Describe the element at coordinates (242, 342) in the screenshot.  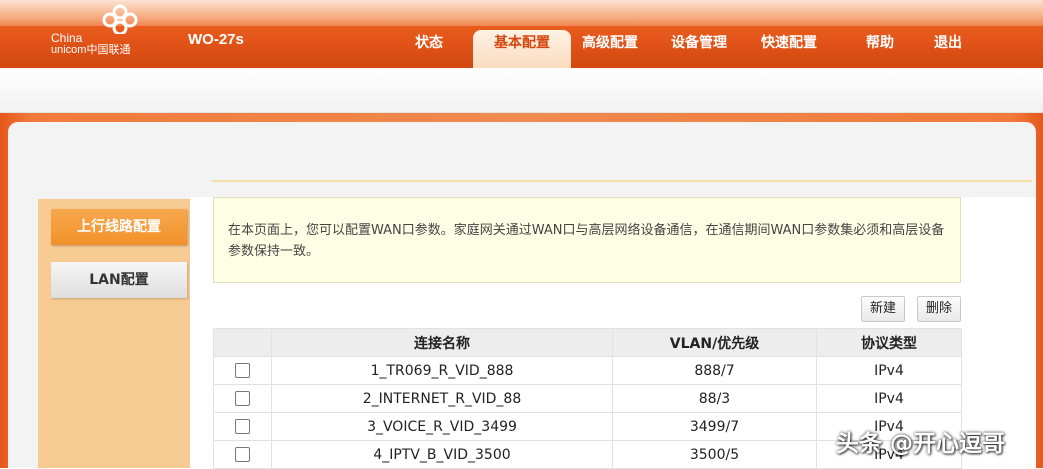
I see `column-header-select` at that location.